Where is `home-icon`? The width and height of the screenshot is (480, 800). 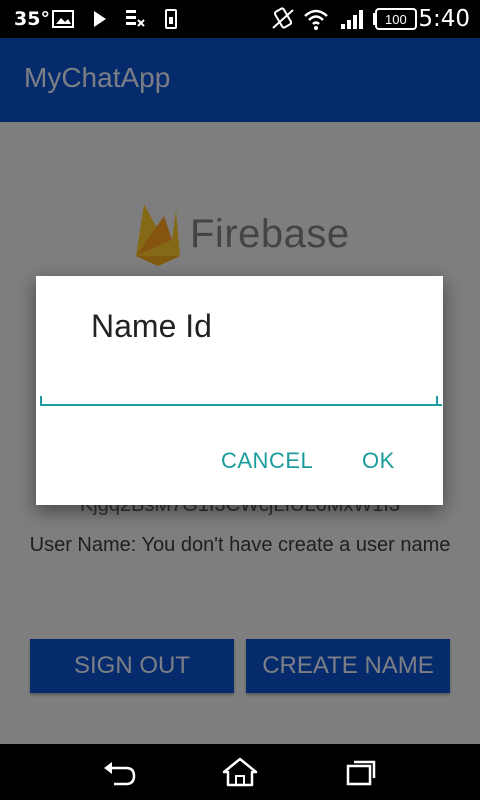
home-icon is located at coordinates (240, 772).